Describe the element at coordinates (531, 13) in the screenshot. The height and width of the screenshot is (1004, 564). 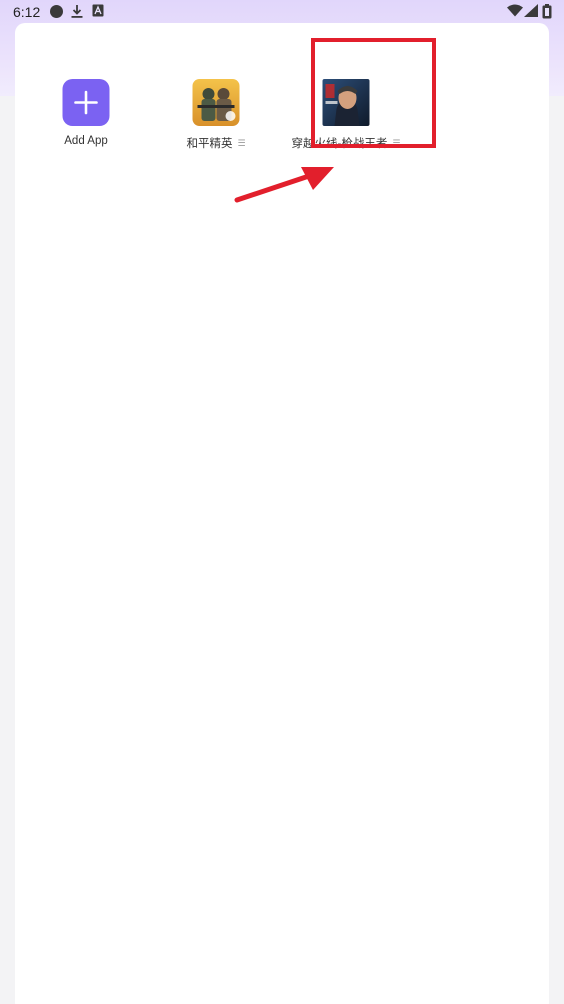
I see `signal-icon` at that location.